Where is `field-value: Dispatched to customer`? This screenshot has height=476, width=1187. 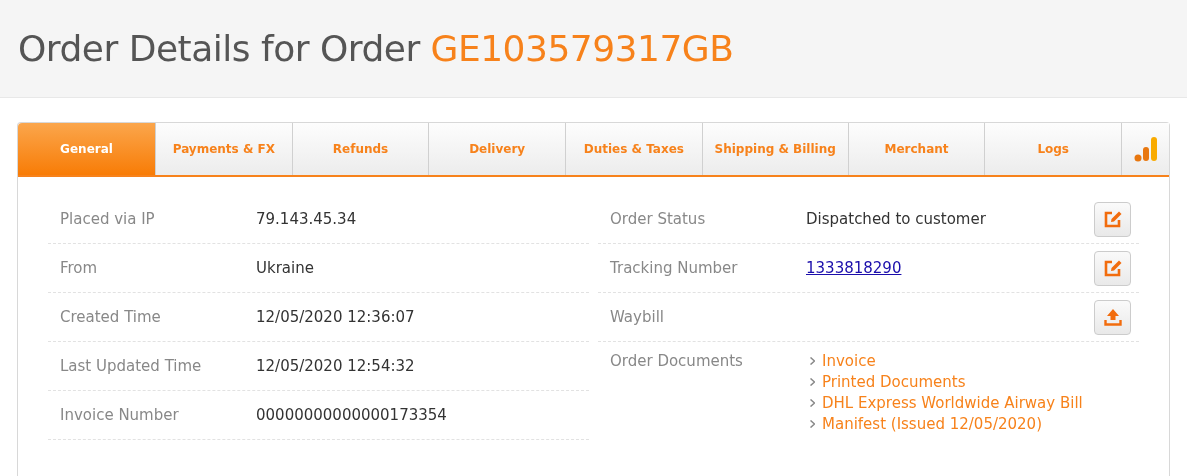 field-value: Dispatched to customer is located at coordinates (896, 219).